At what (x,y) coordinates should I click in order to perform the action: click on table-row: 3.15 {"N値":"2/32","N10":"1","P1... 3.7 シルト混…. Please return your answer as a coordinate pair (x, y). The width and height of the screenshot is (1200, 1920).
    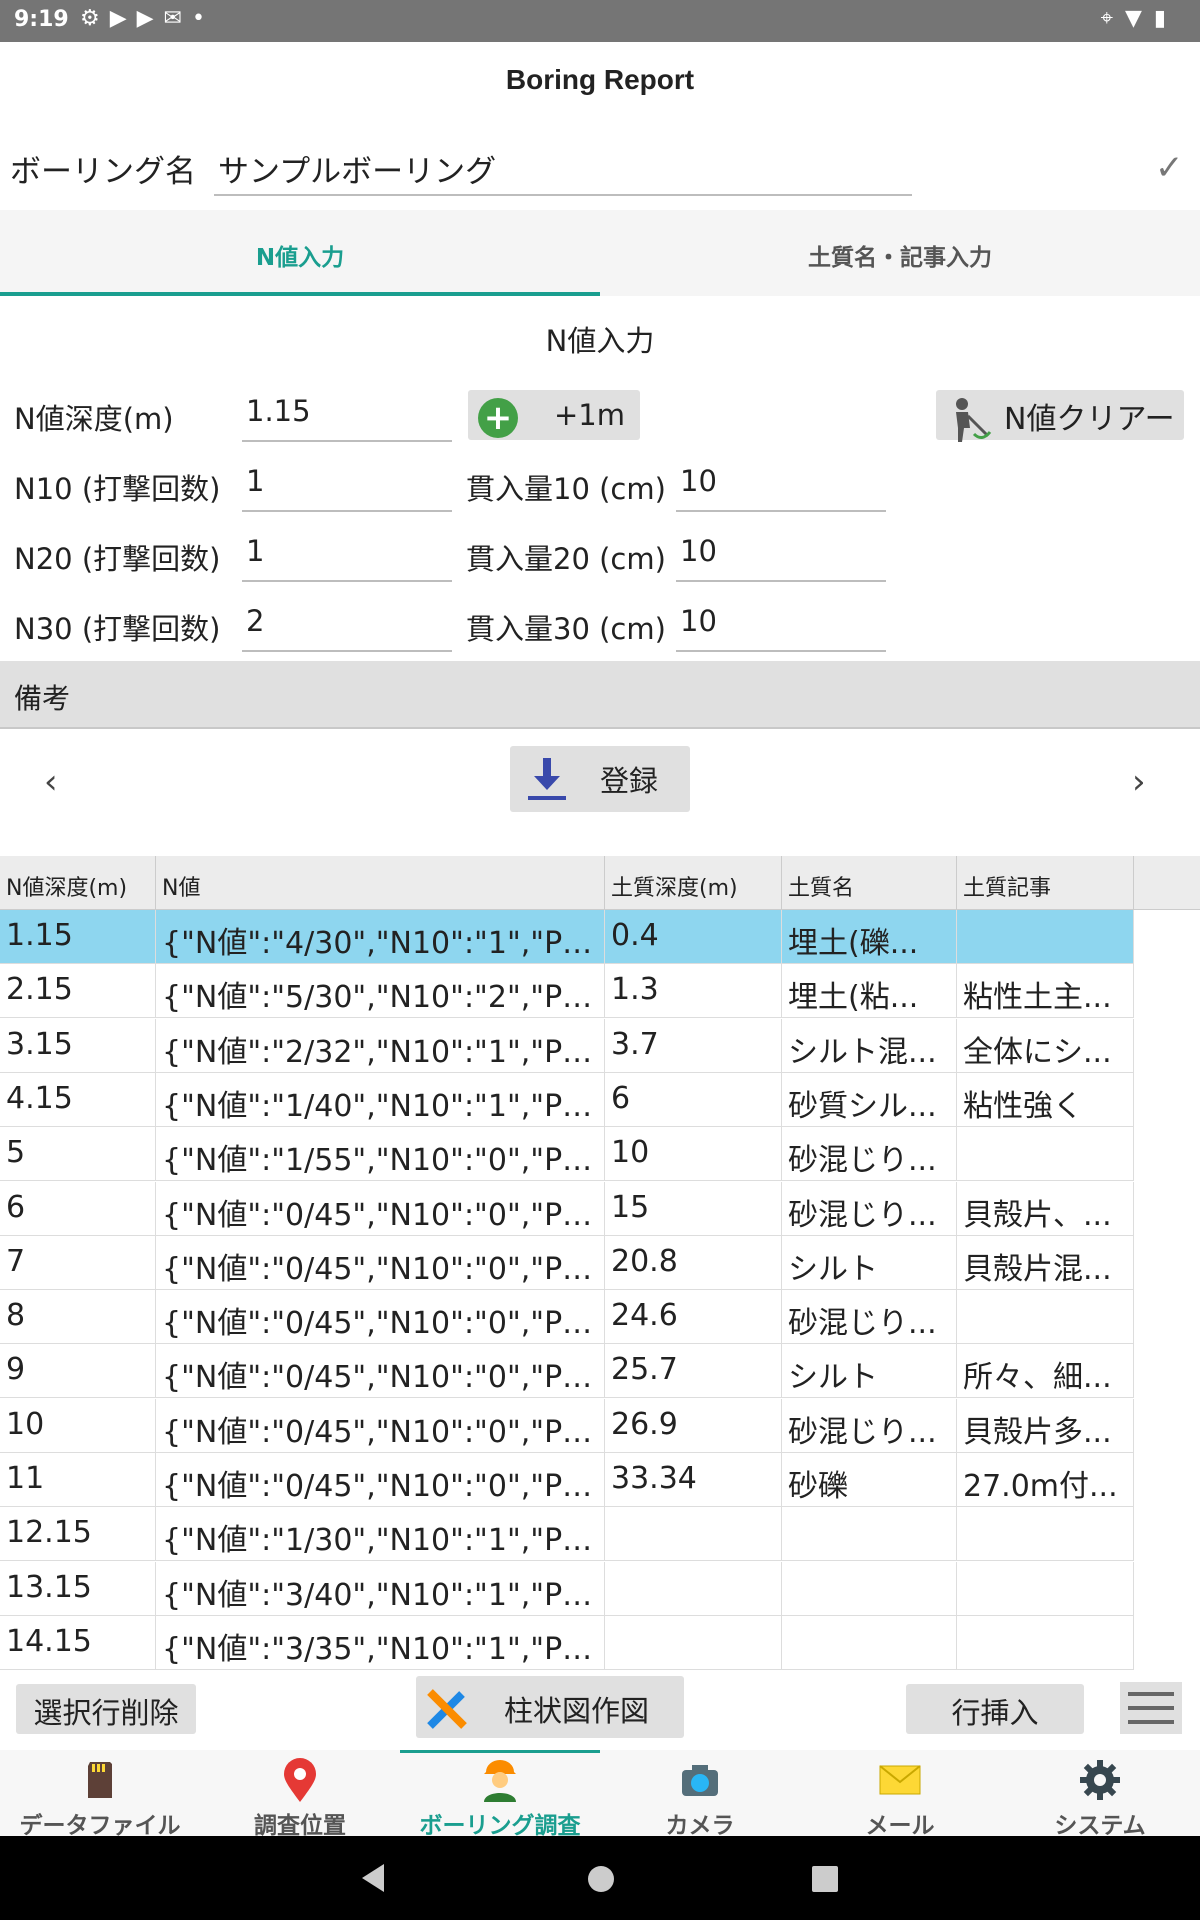
    Looking at the image, I should click on (567, 1045).